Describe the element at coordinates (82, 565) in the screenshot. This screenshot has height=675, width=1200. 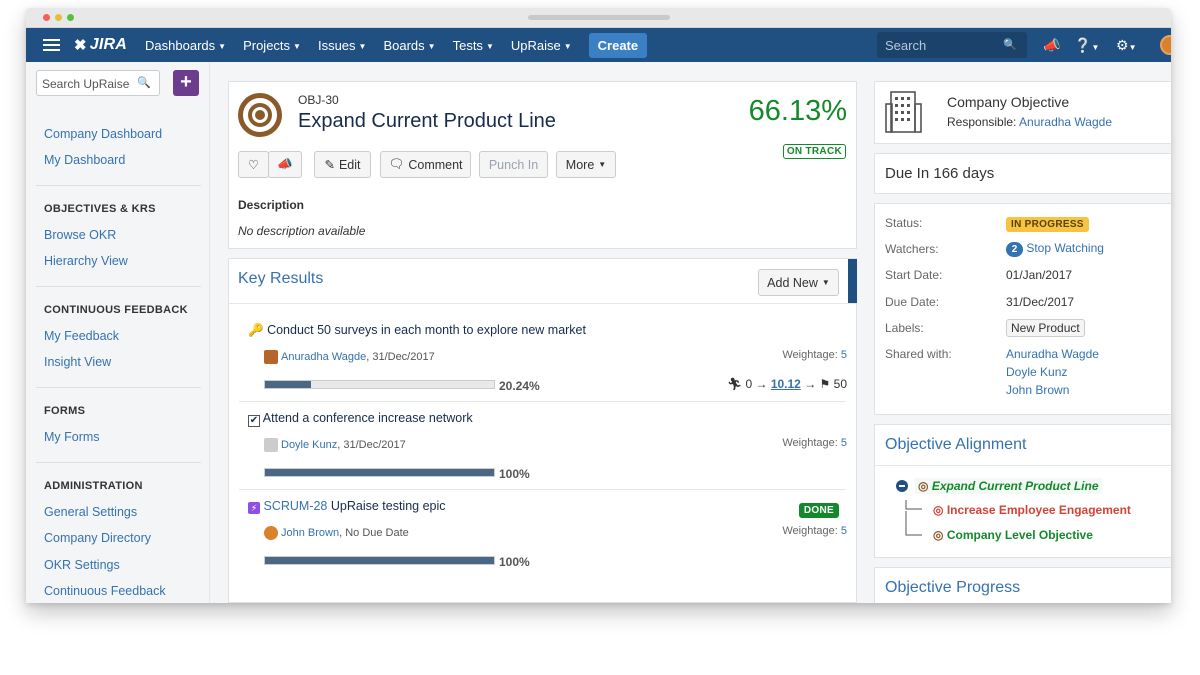
I see `sidebar-item-okr-settings: OKR Settings` at that location.